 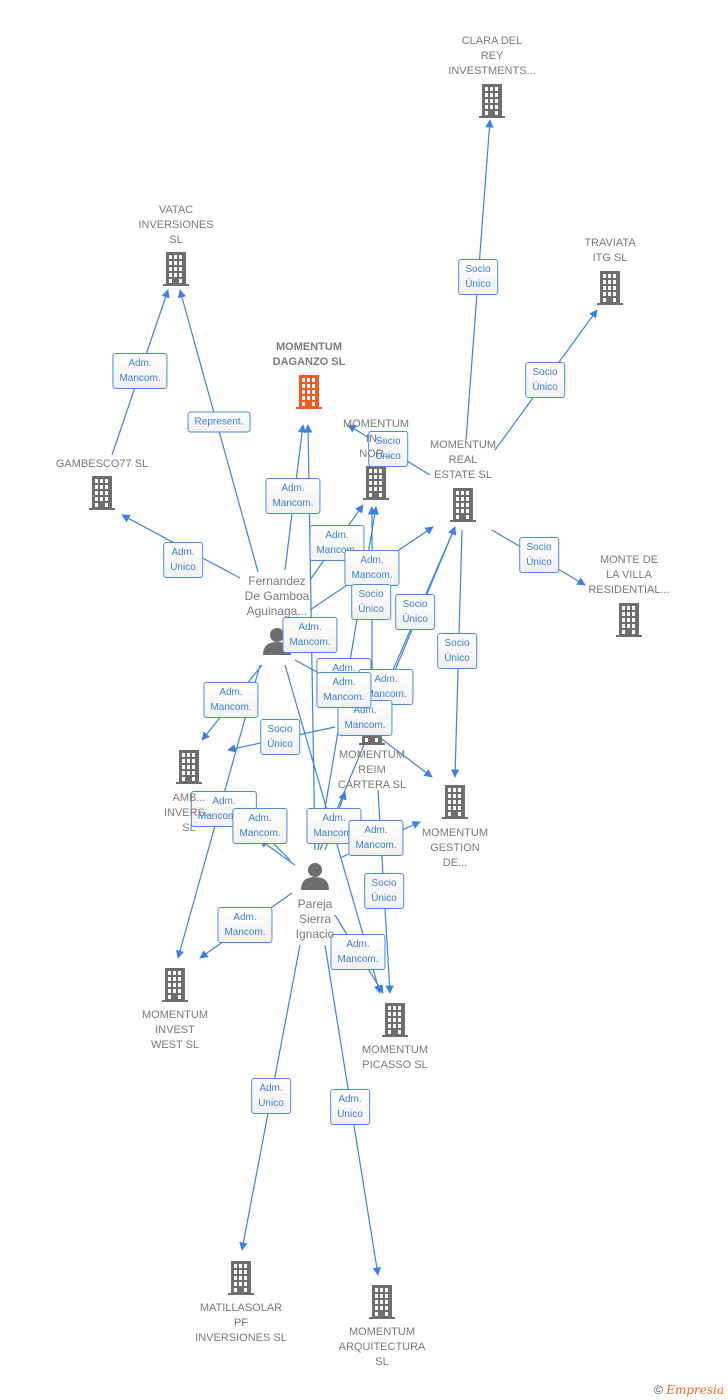 I want to click on node-label-amb: AMB... INVERS... SL, so click(x=189, y=813).